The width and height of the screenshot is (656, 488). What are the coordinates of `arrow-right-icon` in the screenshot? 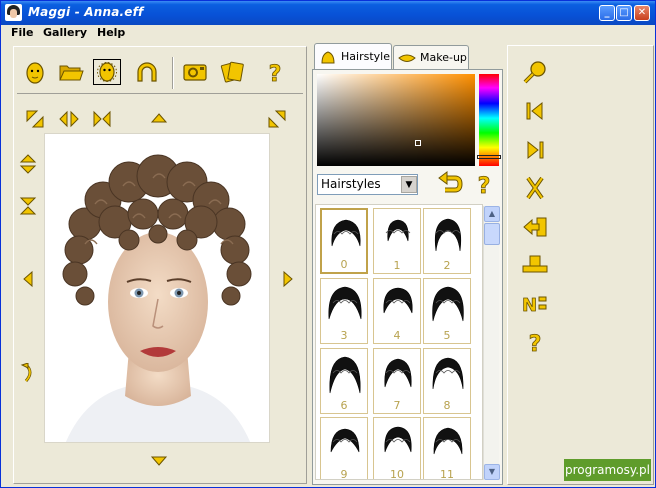 It's located at (288, 279).